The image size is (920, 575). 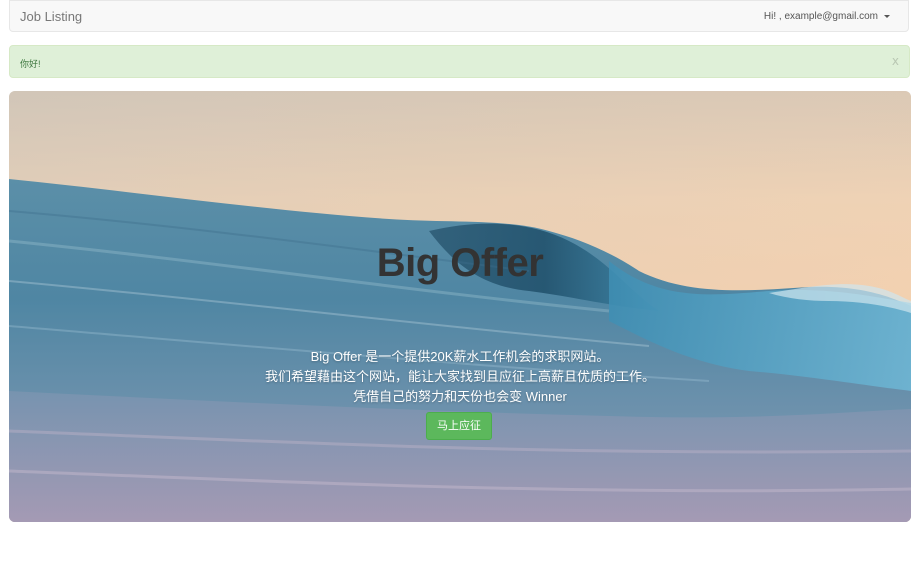 What do you see at coordinates (459, 376) in the screenshot?
I see `hero-description-line-2: 我们希望藉由这个网站，能让大家找到且应征上高薪且优质的工作。` at bounding box center [459, 376].